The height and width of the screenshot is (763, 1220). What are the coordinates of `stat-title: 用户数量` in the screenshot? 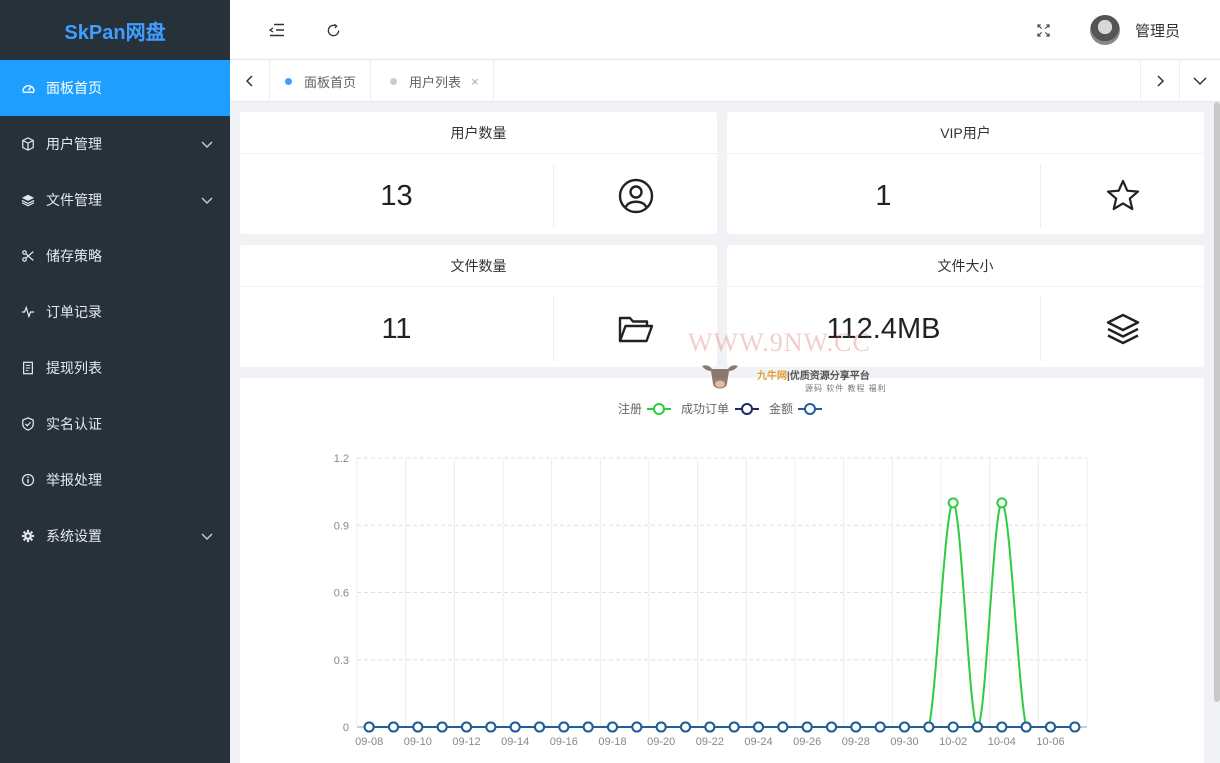 It's located at (478, 133).